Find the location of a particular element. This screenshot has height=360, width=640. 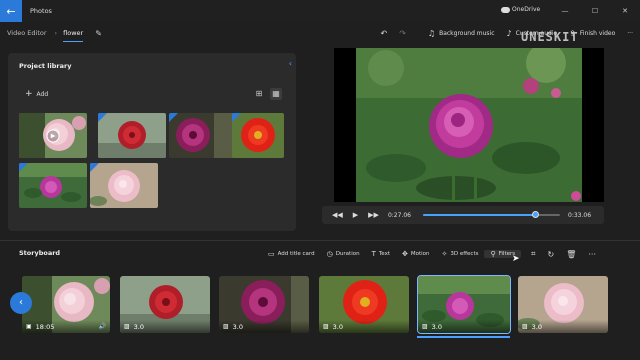

playback-bar: ◀◀ ▶ ▶▶ 0:27.06 0:33.06 is located at coordinates (463, 215).